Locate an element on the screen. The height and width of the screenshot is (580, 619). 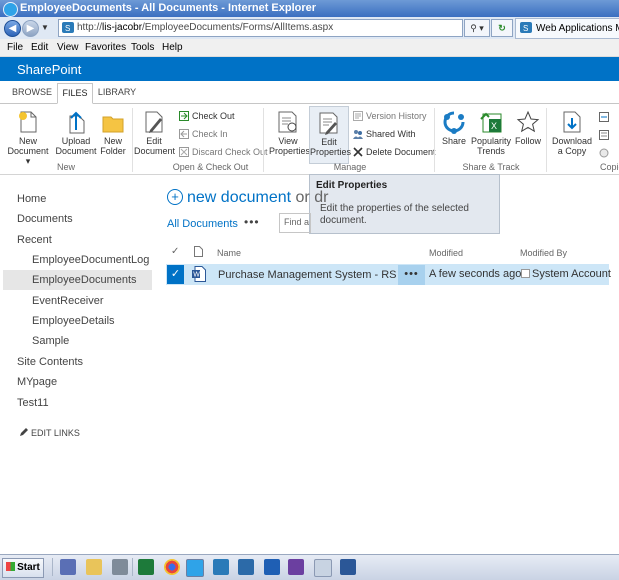
version-history-icon is located at coordinates (358, 116).